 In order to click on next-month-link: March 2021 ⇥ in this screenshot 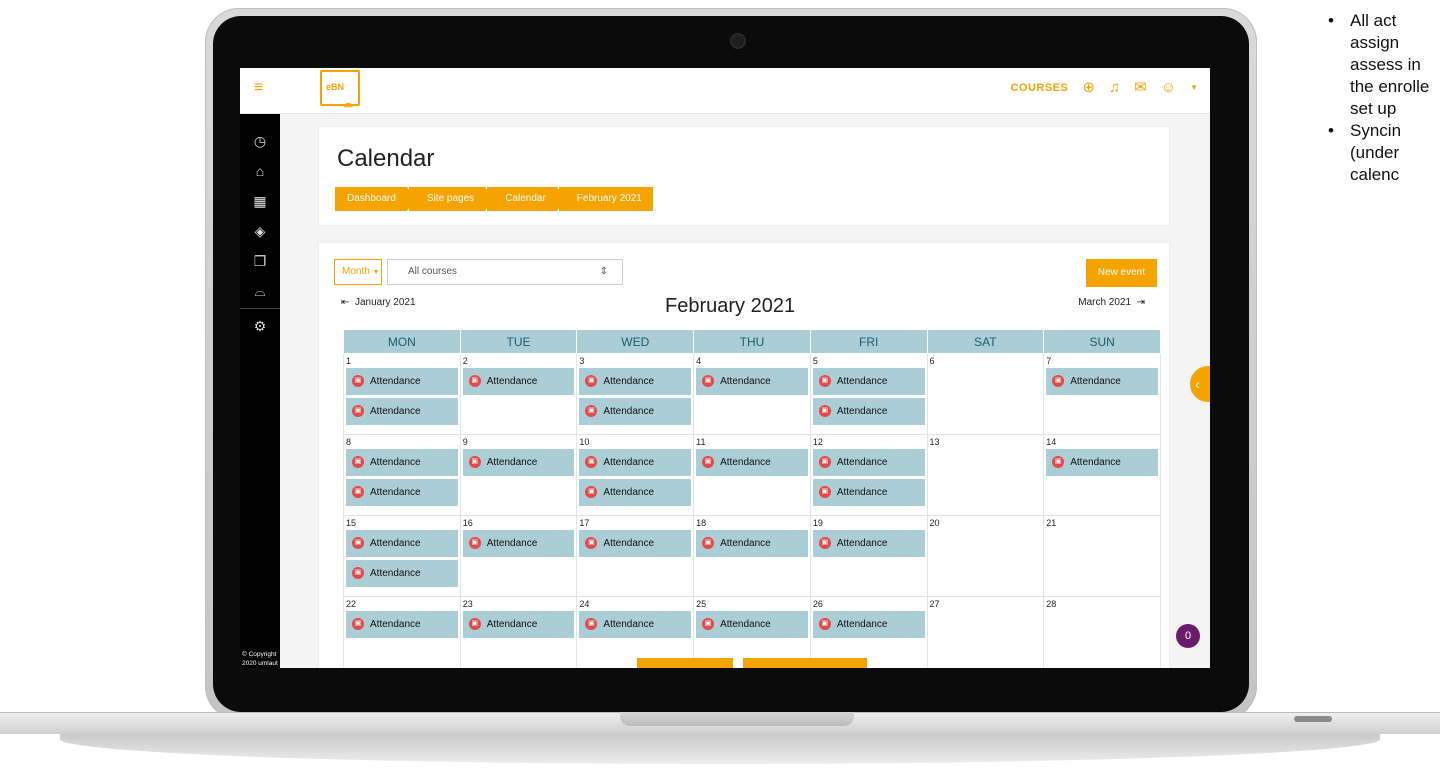, I will do `click(1111, 302)`.